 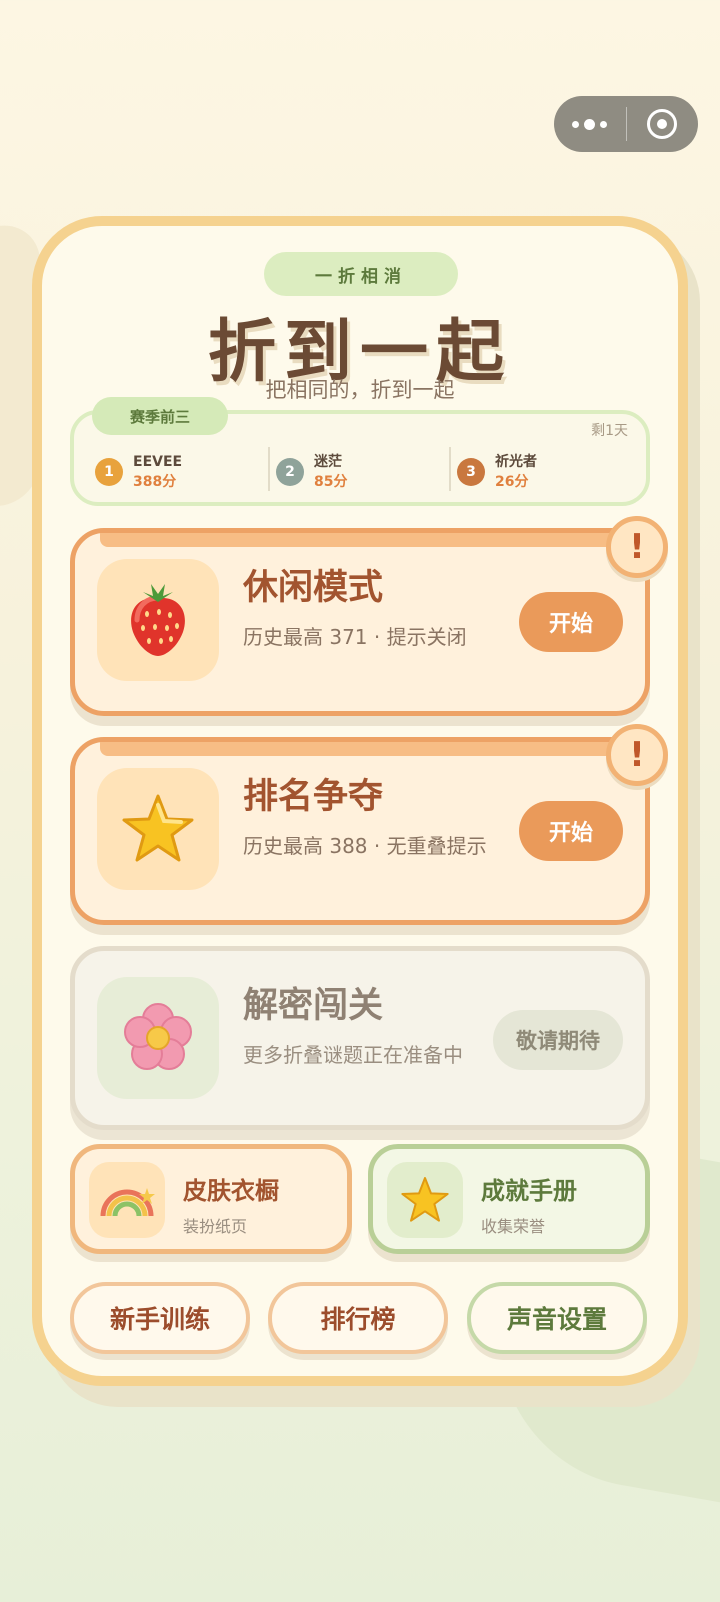 I want to click on tutorial-button: 新手训练, so click(x=160, y=1318).